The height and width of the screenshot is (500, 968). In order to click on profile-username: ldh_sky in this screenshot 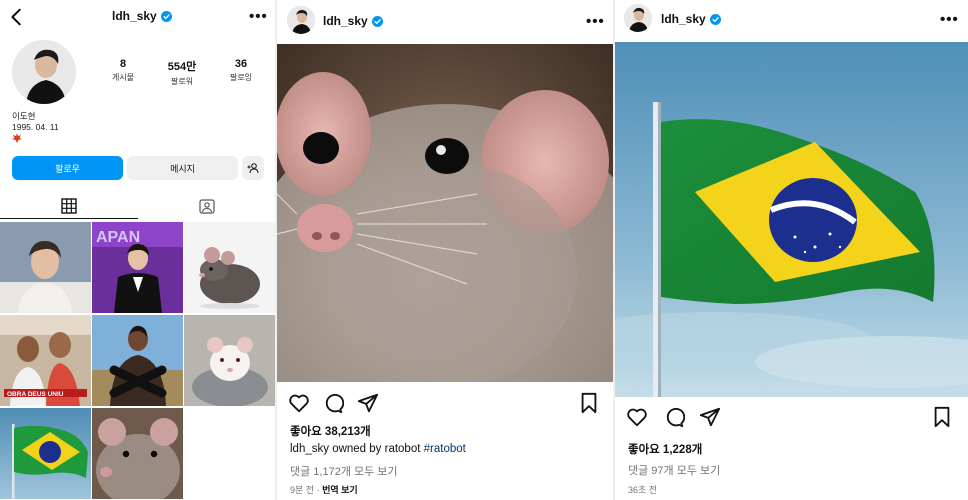, I will do `click(142, 16)`.